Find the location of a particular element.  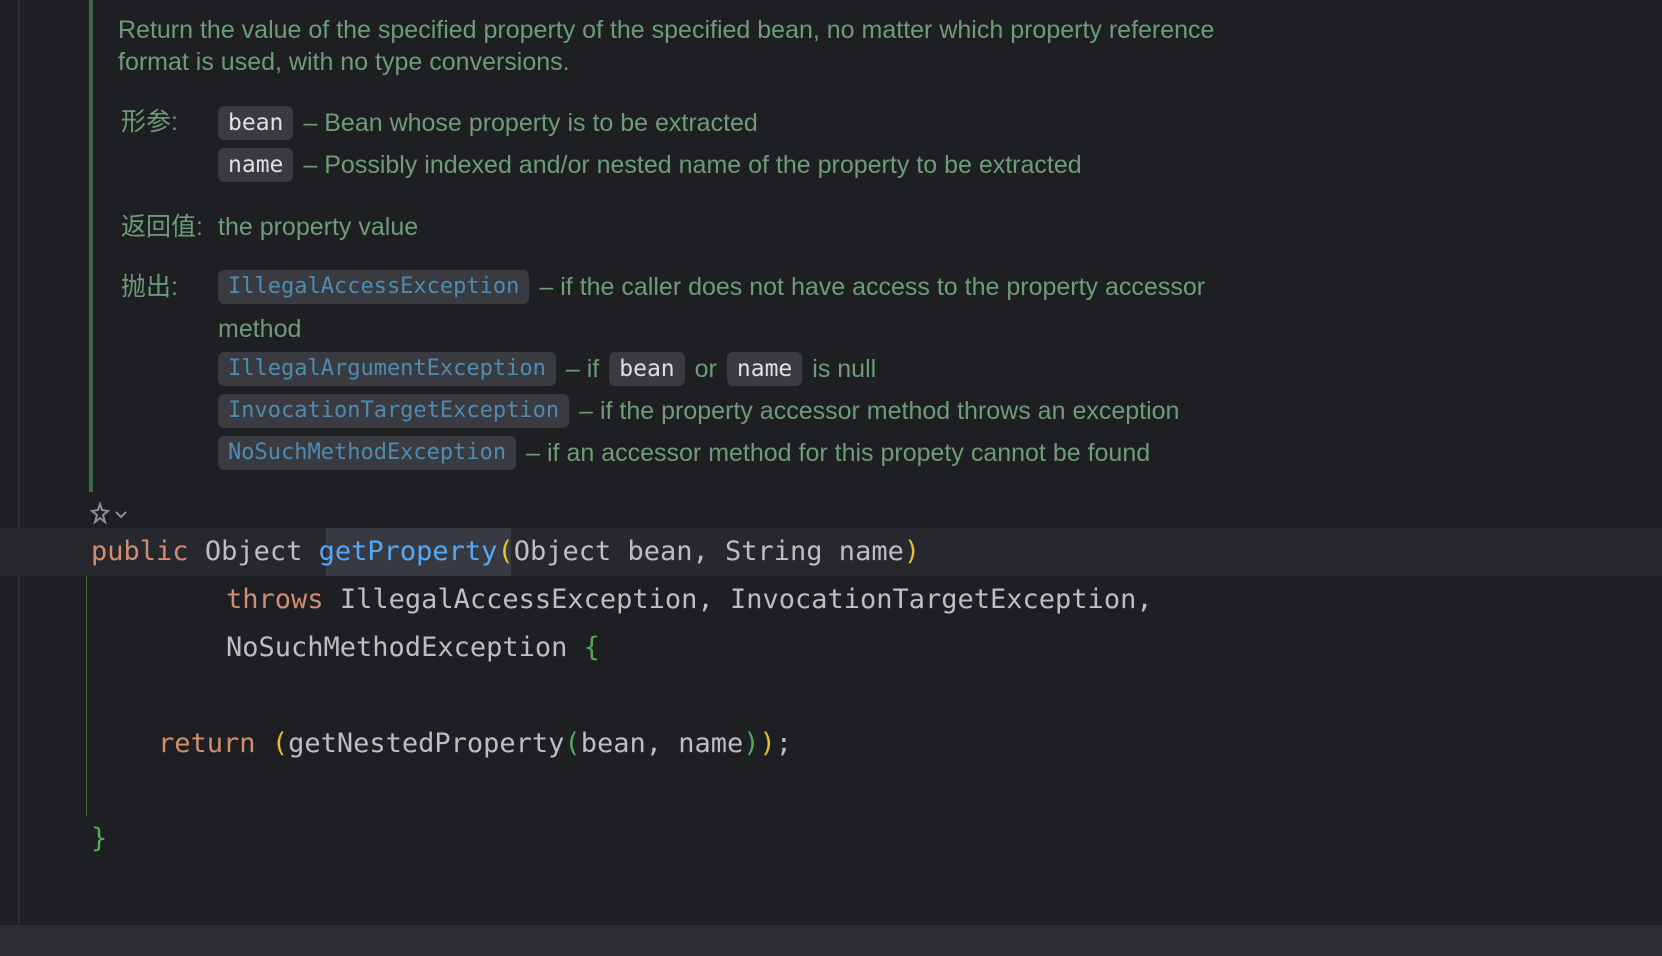

throws-desc-mid: or is located at coordinates (705, 368).